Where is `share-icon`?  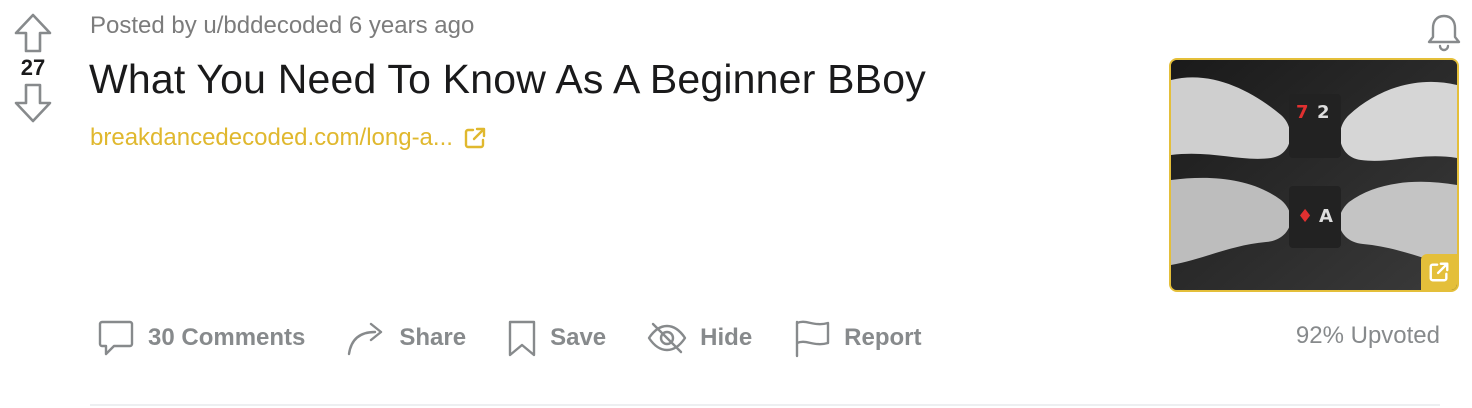 share-icon is located at coordinates (365, 339).